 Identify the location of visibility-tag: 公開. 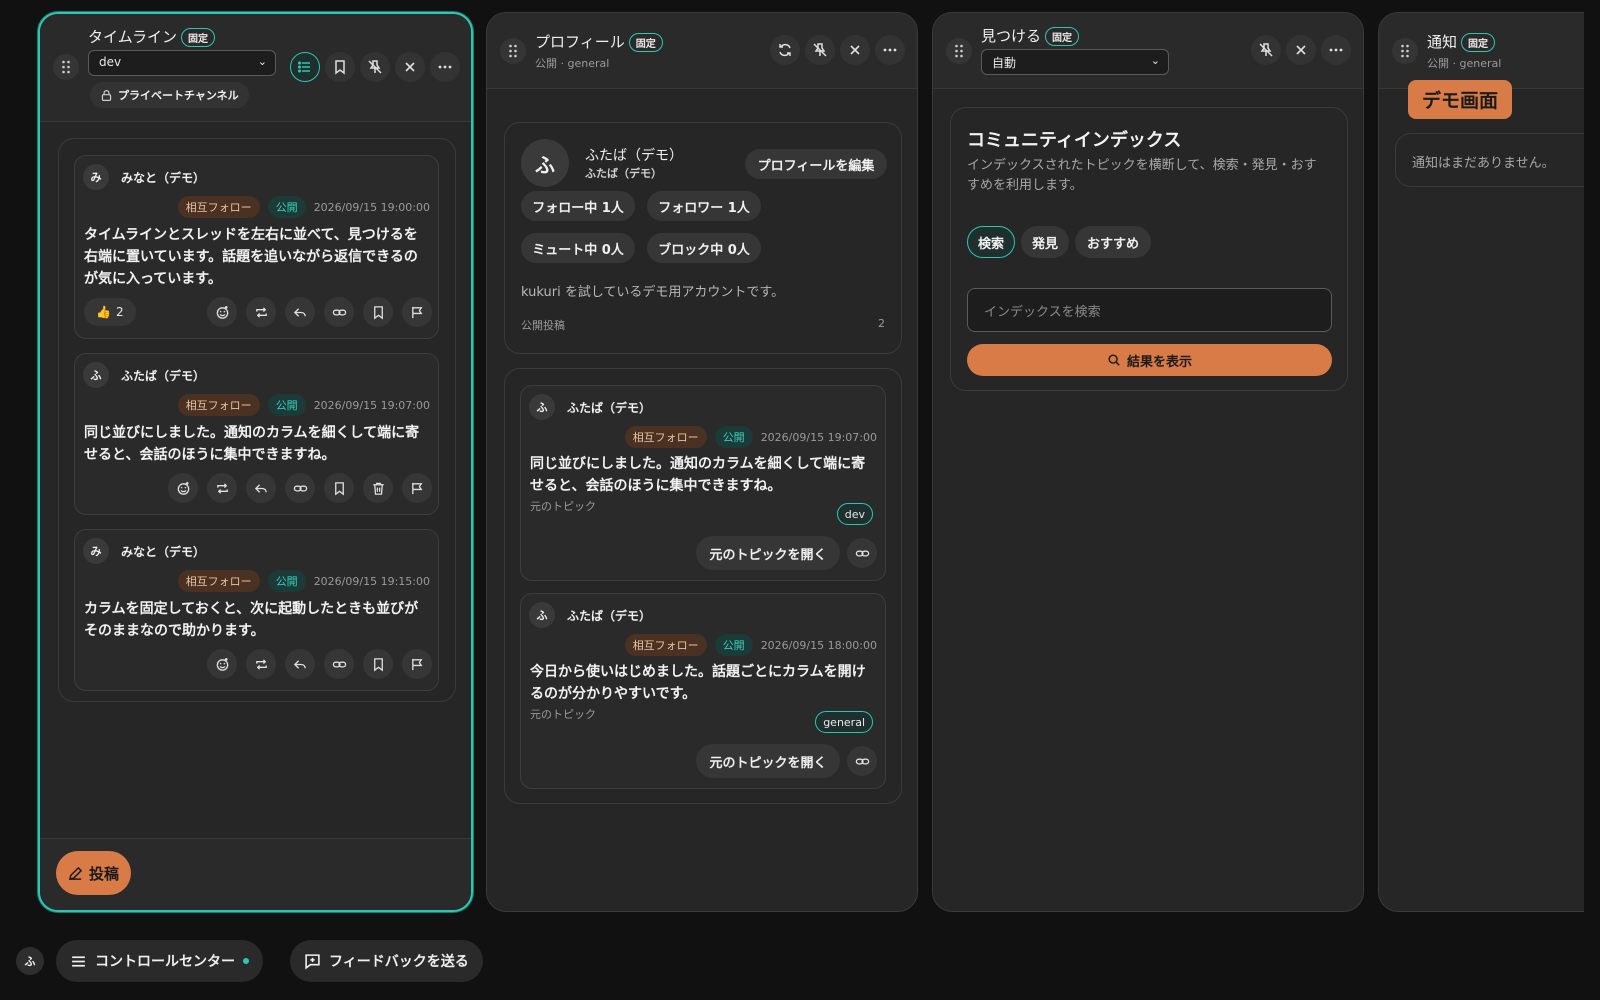
(733, 645).